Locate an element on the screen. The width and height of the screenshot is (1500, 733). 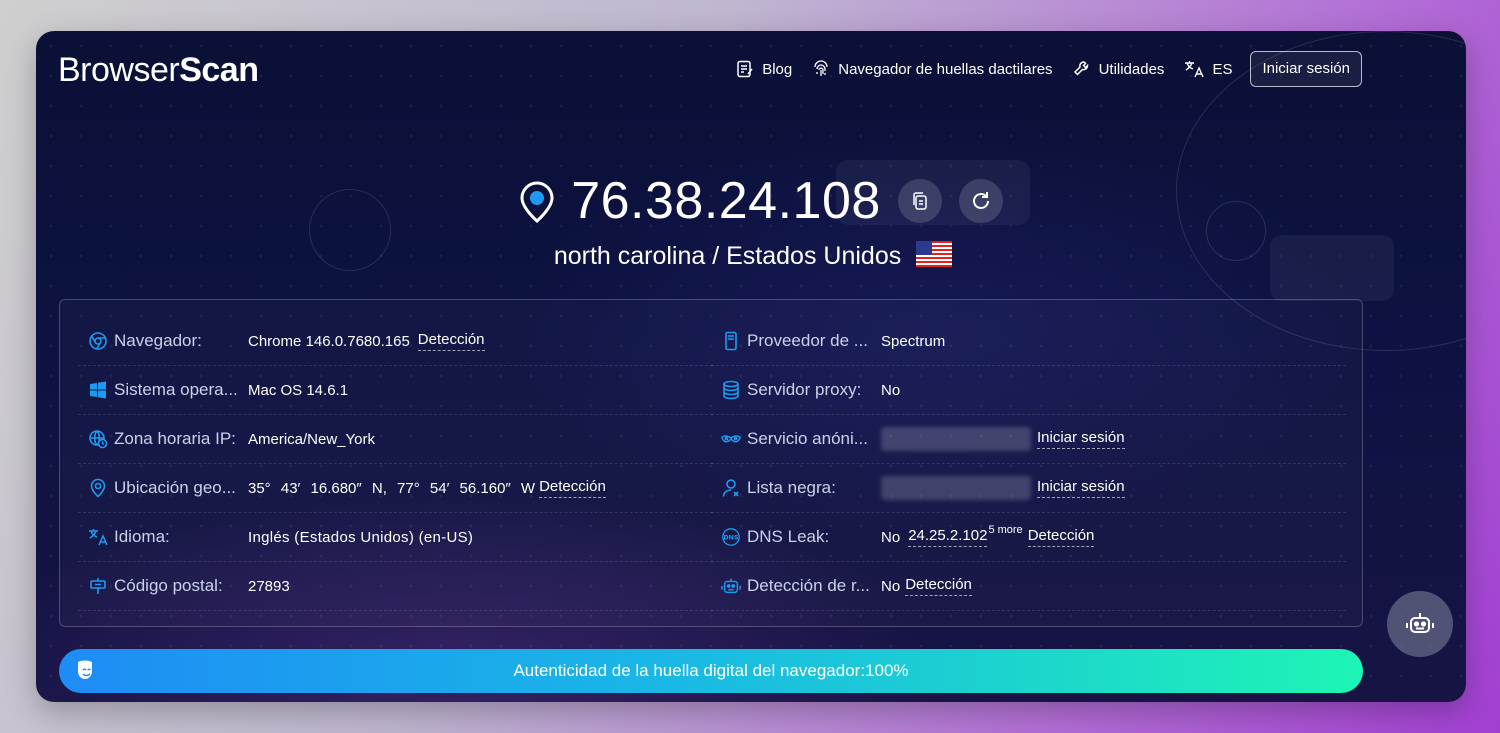
nav-blog-label: Blog is located at coordinates (777, 69).